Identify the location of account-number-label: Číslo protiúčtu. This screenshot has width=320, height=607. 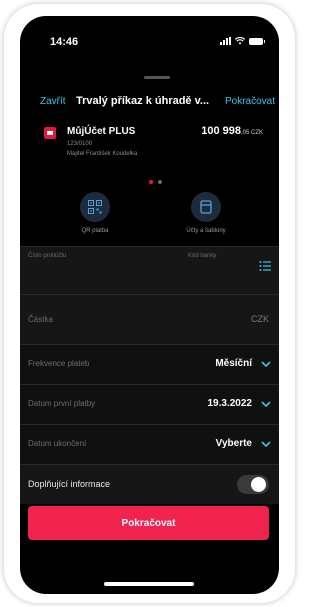
(47, 256).